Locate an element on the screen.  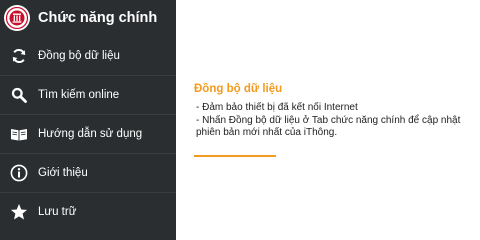
menu-item-about: Giới thiệu is located at coordinates (88, 172).